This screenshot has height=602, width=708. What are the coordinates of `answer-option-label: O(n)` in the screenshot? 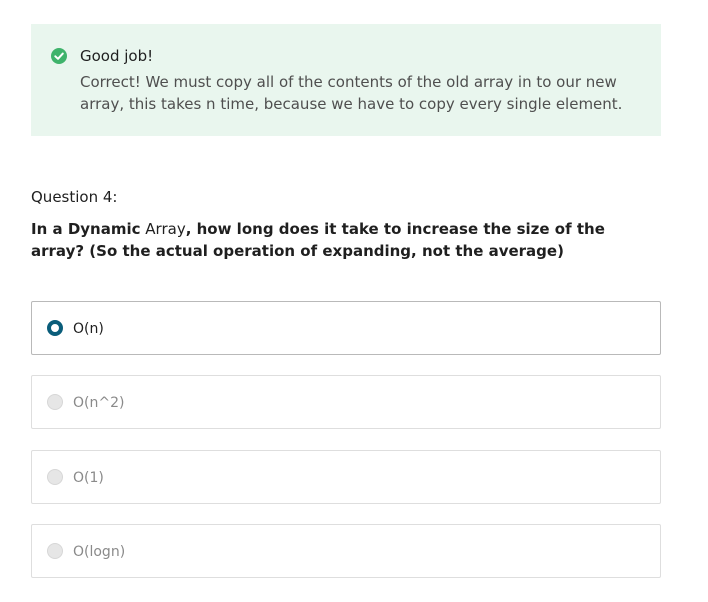 It's located at (88, 329).